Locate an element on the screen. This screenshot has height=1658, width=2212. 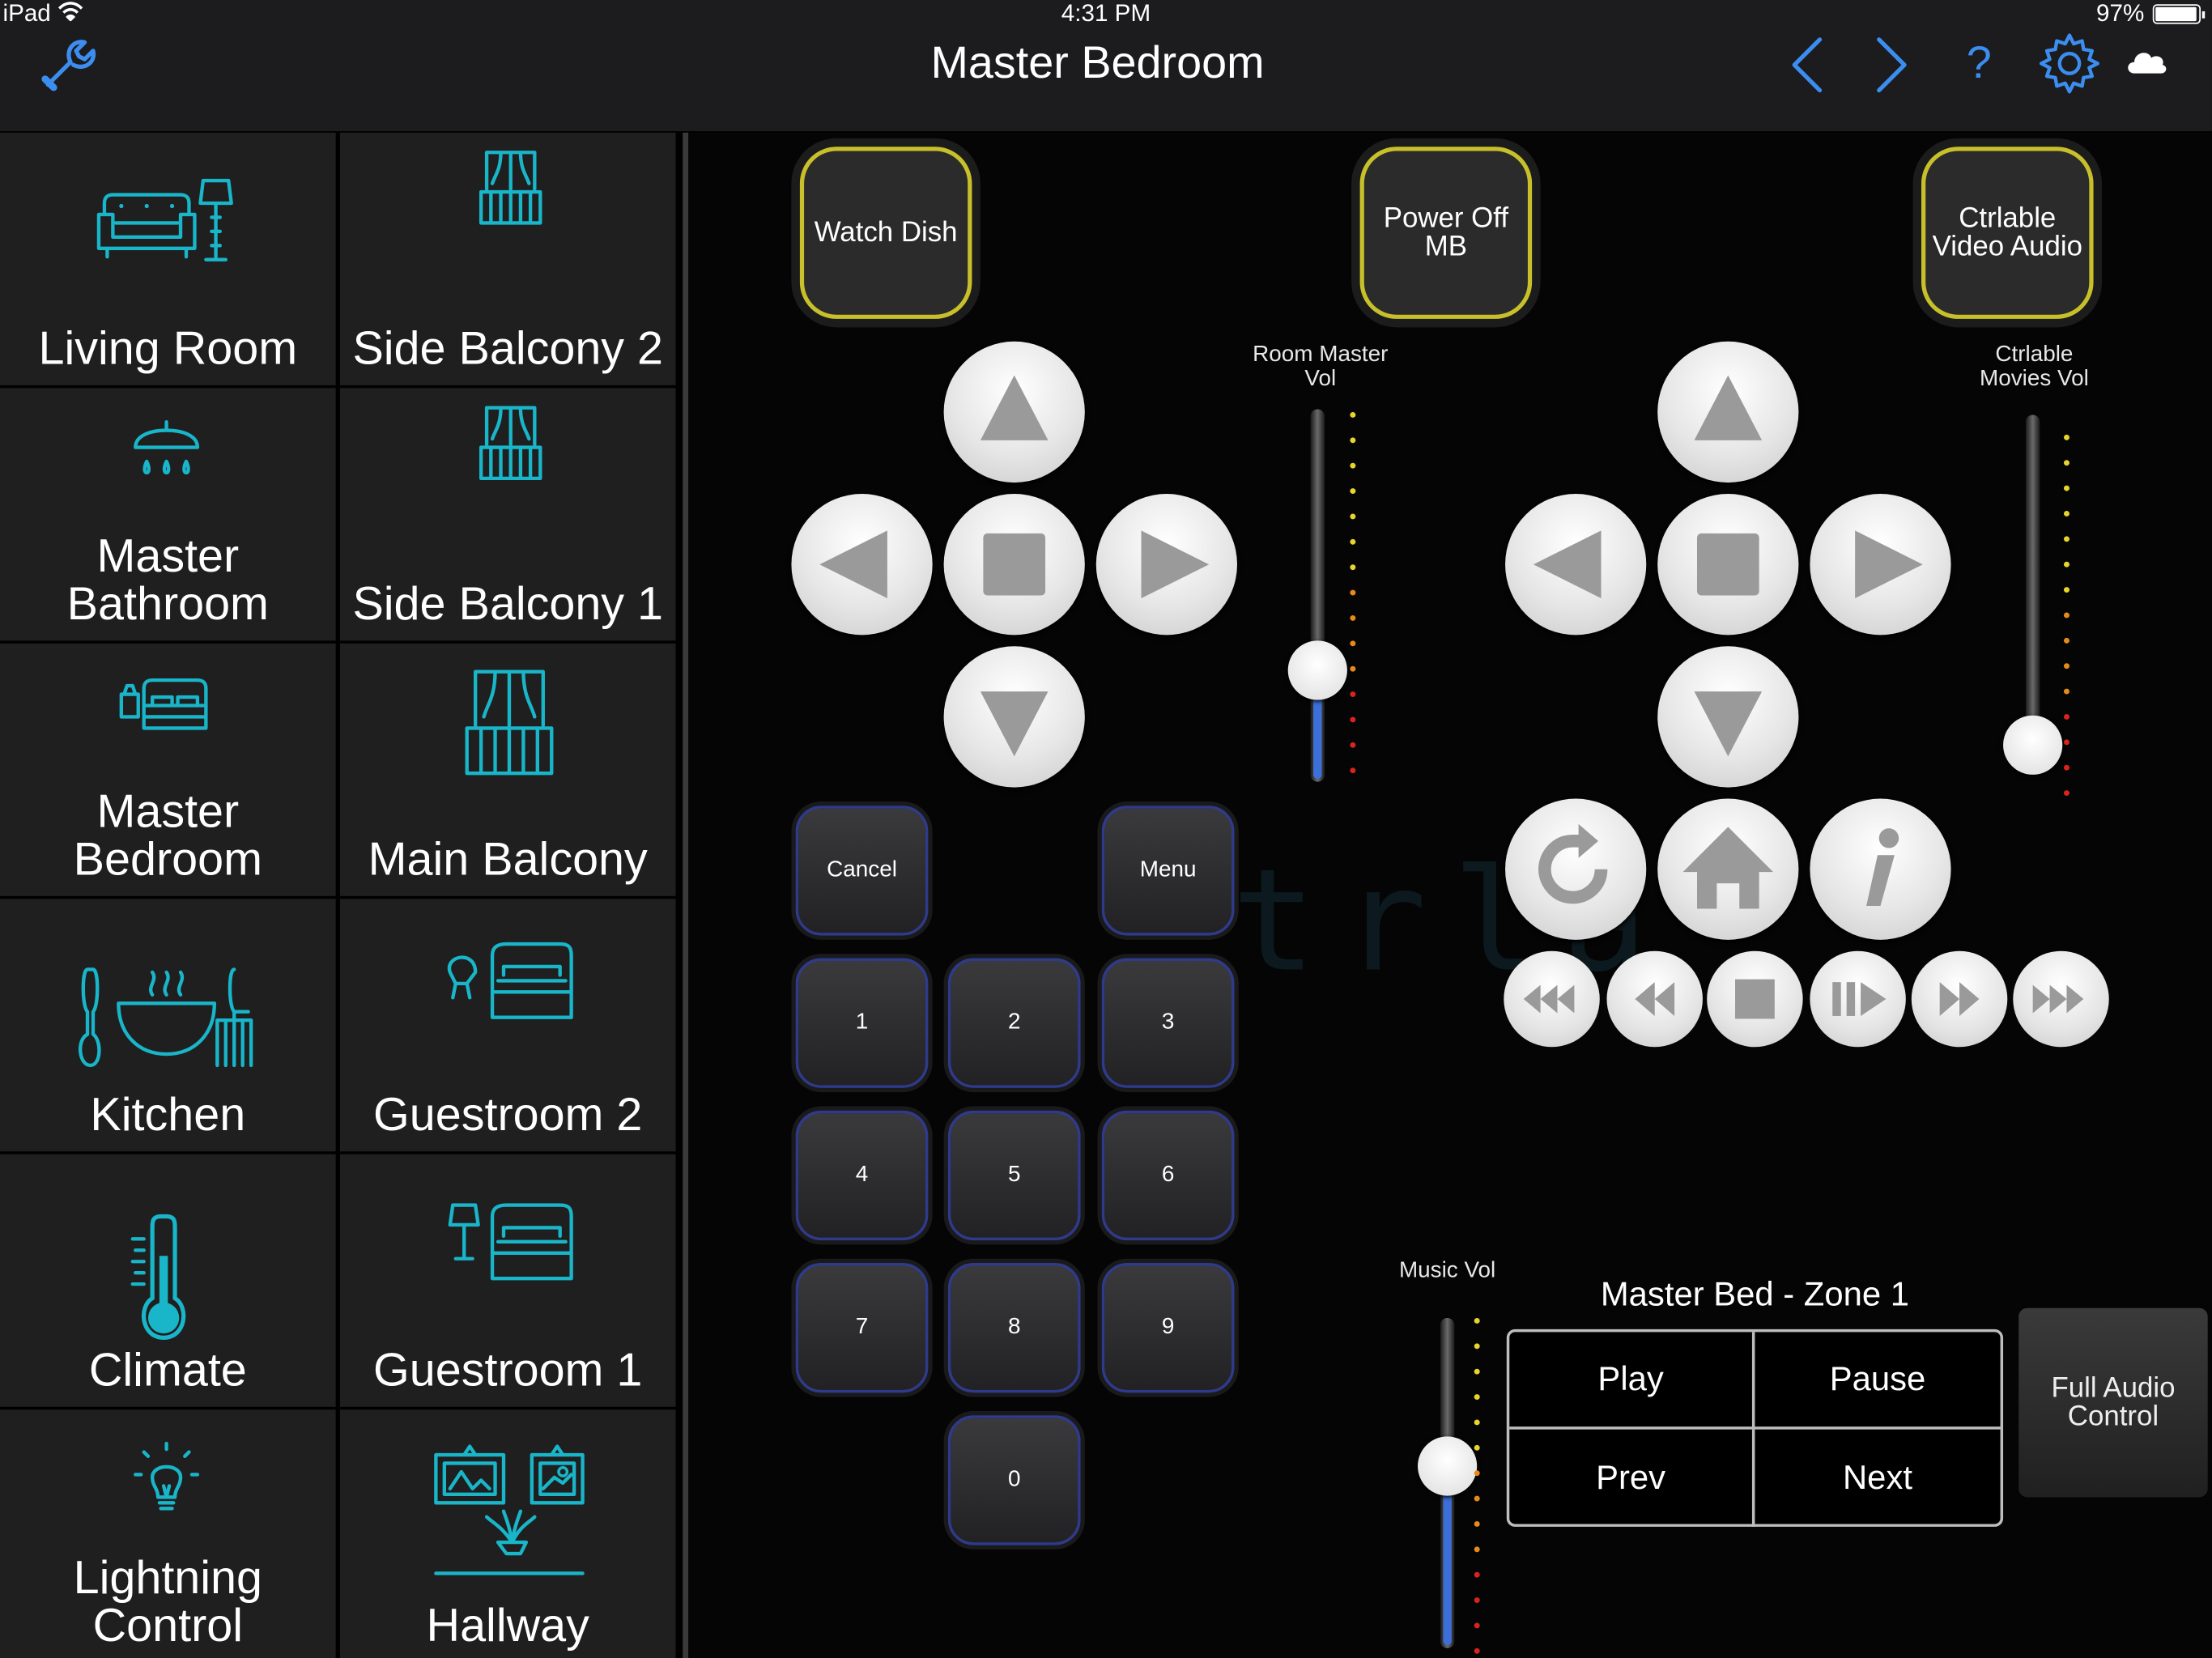
down-button is located at coordinates (1014, 717).